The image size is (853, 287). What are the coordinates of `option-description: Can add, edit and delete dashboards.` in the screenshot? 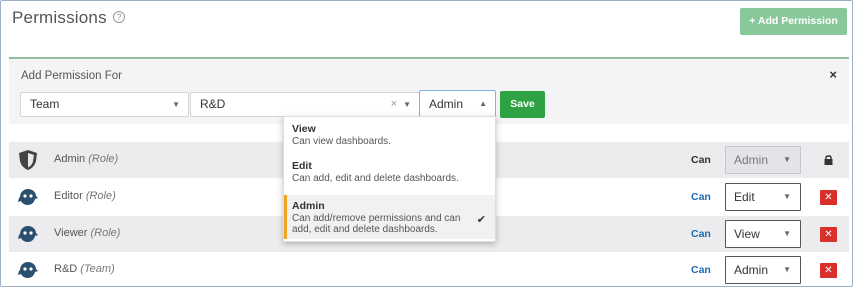 It's located at (375, 178).